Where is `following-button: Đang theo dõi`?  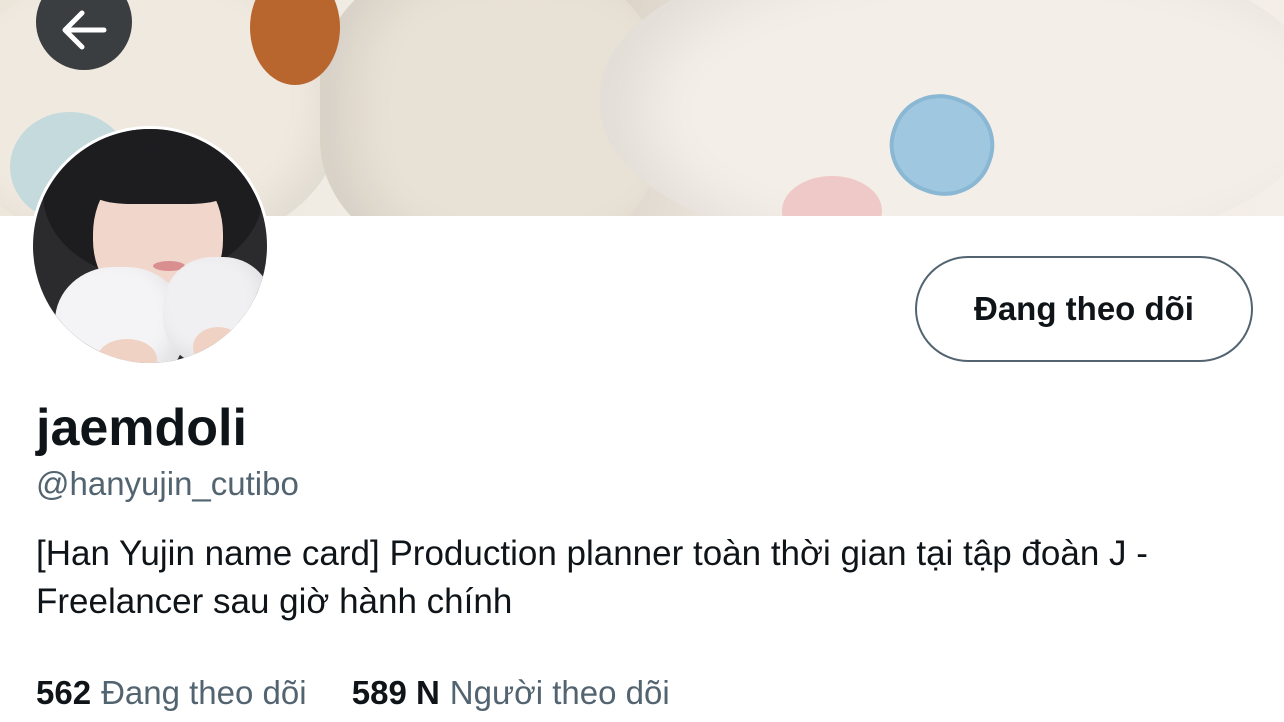
following-button: Đang theo dõi is located at coordinates (1084, 309).